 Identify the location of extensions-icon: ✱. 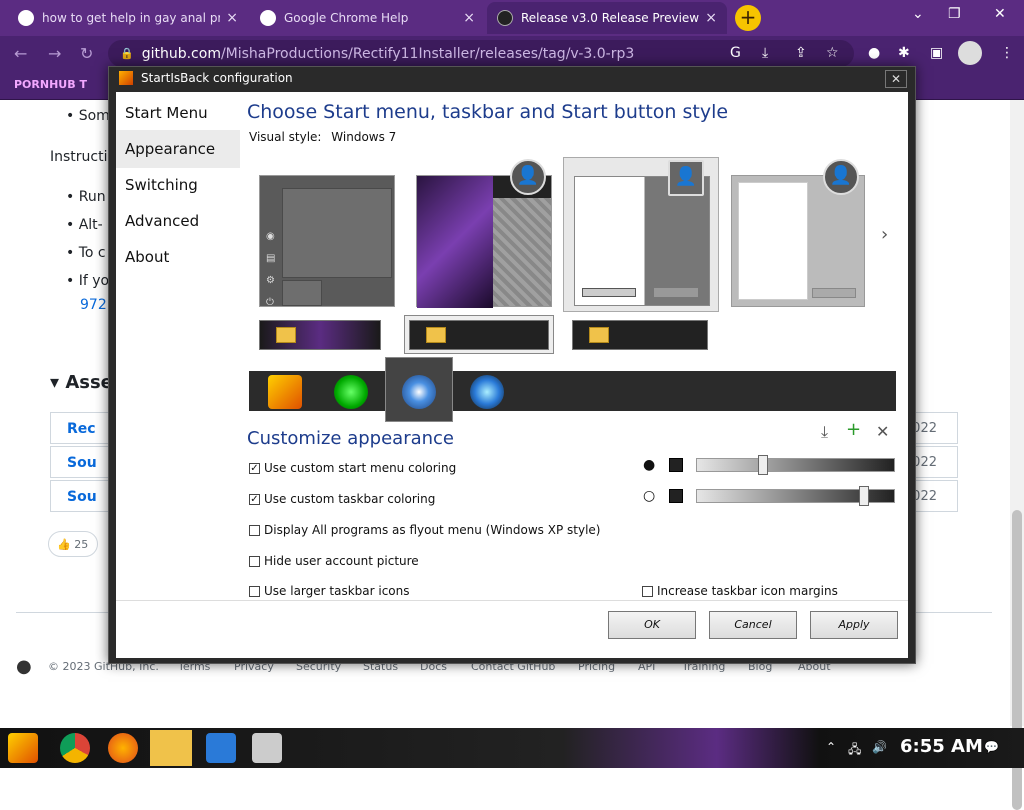
(904, 53).